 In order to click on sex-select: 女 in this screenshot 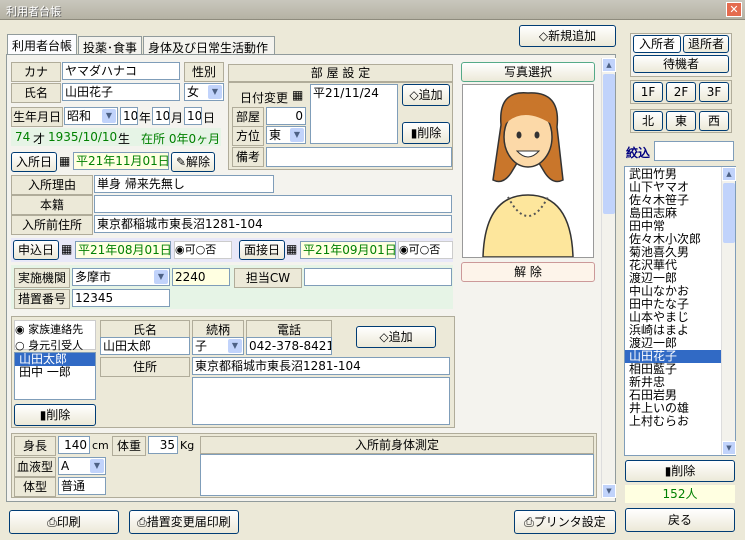, I will do `click(204, 92)`.